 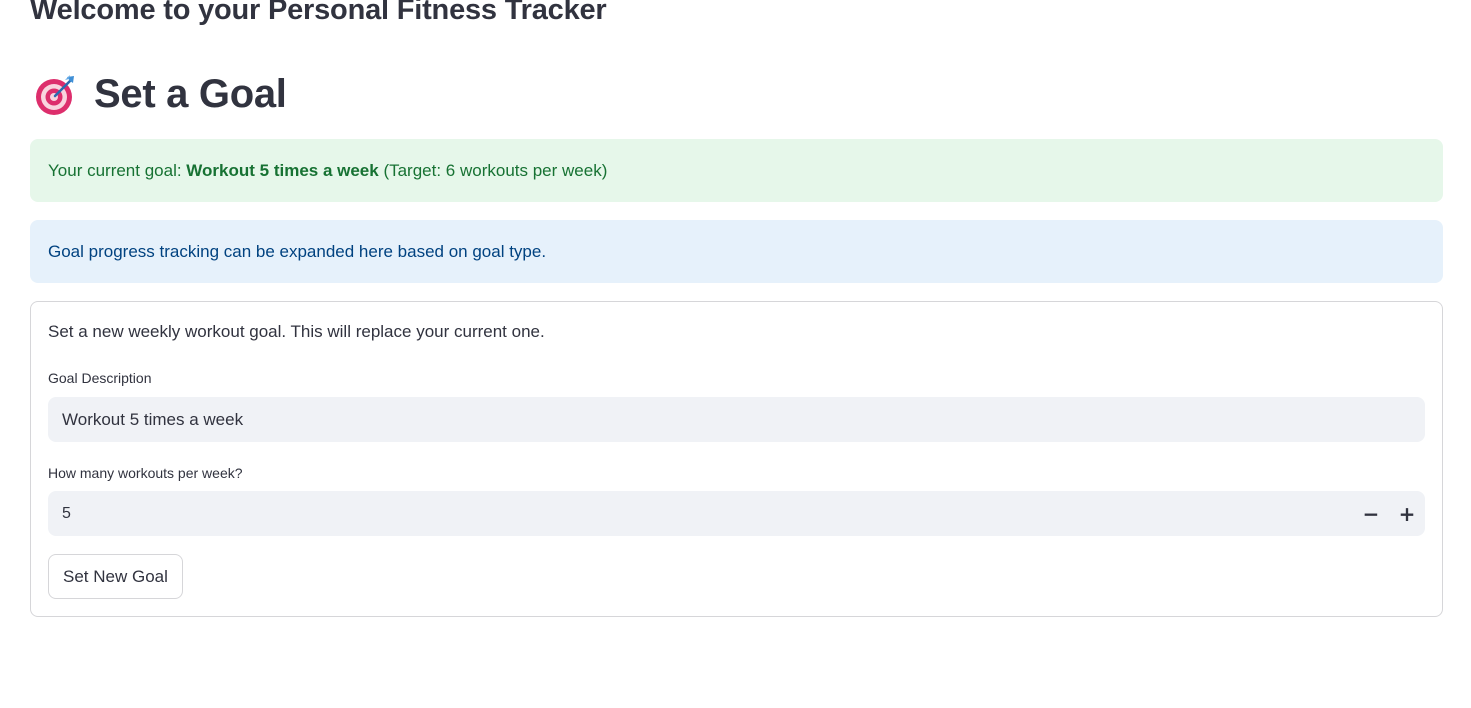 I want to click on goal-section-header: Set a Goal, so click(x=160, y=94).